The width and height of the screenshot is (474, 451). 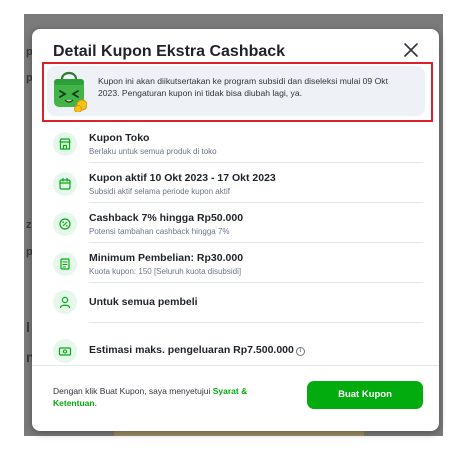 I want to click on item-subtitle: Subsidi aktif selama periode kupon aktif, so click(x=159, y=191).